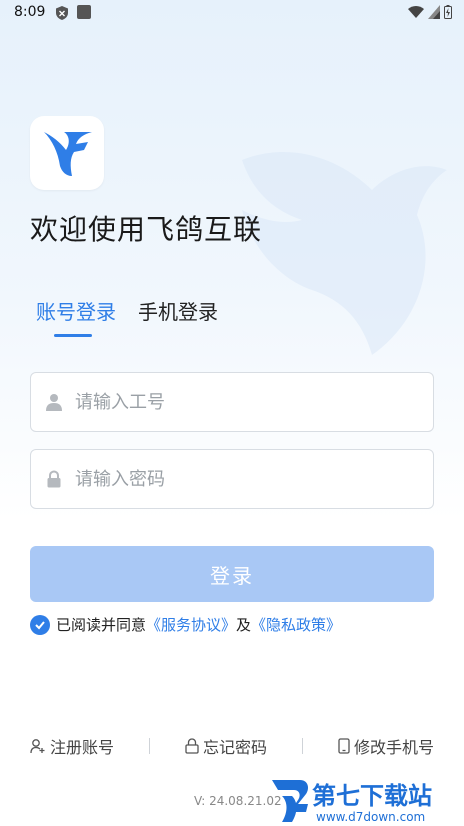 This screenshot has height=826, width=464. I want to click on forgot-password-label: 忘记密码, so click(234, 747).